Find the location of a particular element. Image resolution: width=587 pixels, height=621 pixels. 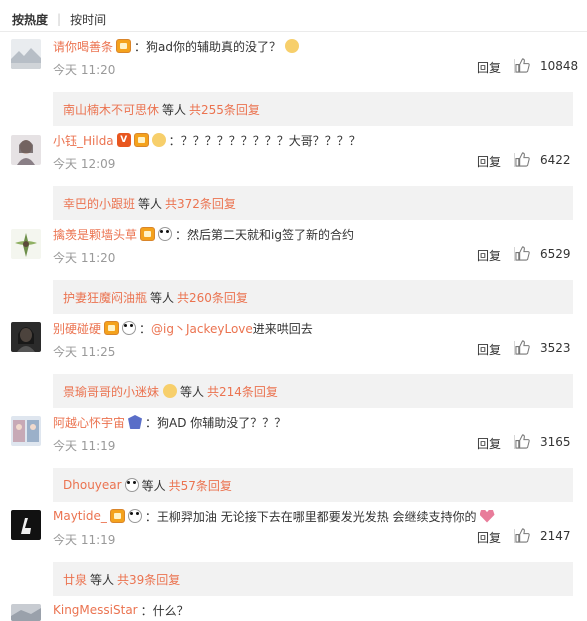

mention-link: @ig丶JackeyLove is located at coordinates (202, 328).